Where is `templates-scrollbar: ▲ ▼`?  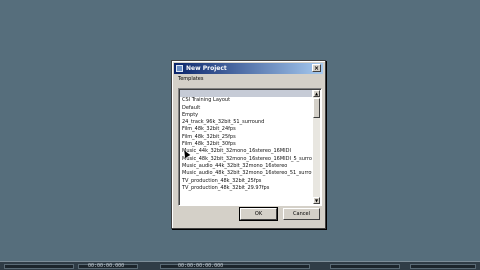
templates-scrollbar: ▲ ▼ is located at coordinates (316, 147).